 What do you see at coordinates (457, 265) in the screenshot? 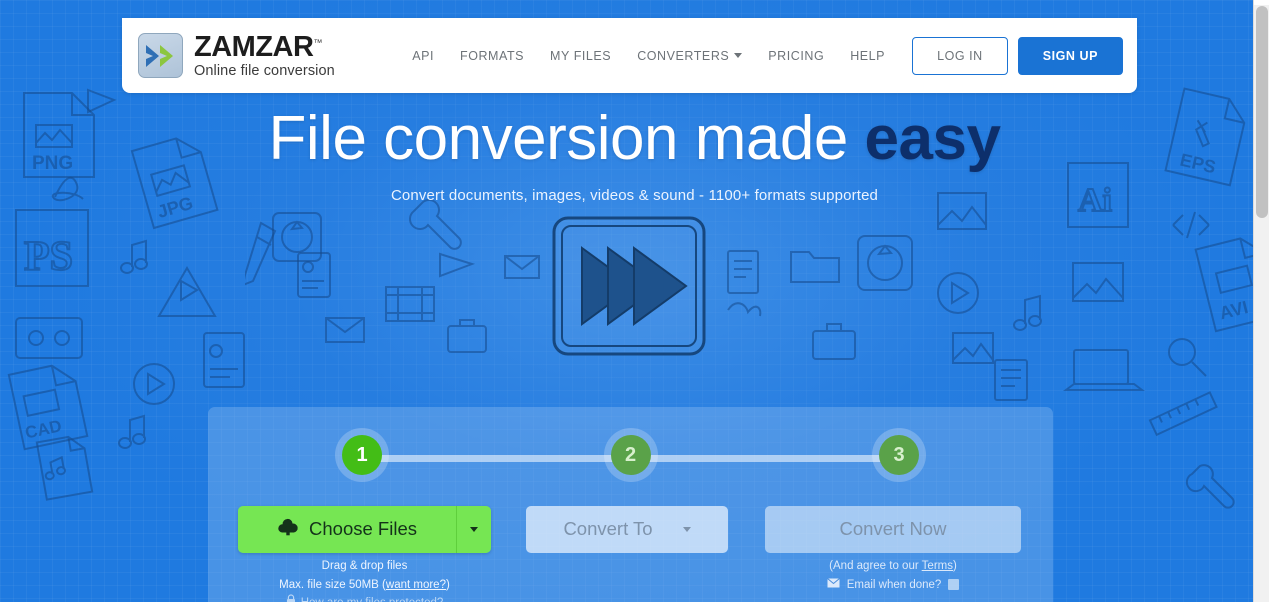
I see `camera-doodle` at bounding box center [457, 265].